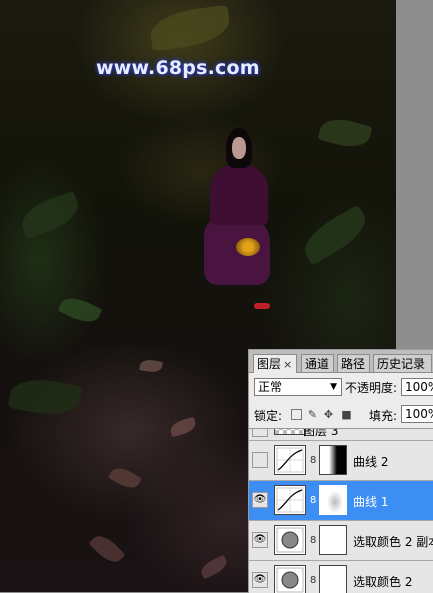  What do you see at coordinates (383, 416) in the screenshot?
I see `fill-label: 填充:` at bounding box center [383, 416].